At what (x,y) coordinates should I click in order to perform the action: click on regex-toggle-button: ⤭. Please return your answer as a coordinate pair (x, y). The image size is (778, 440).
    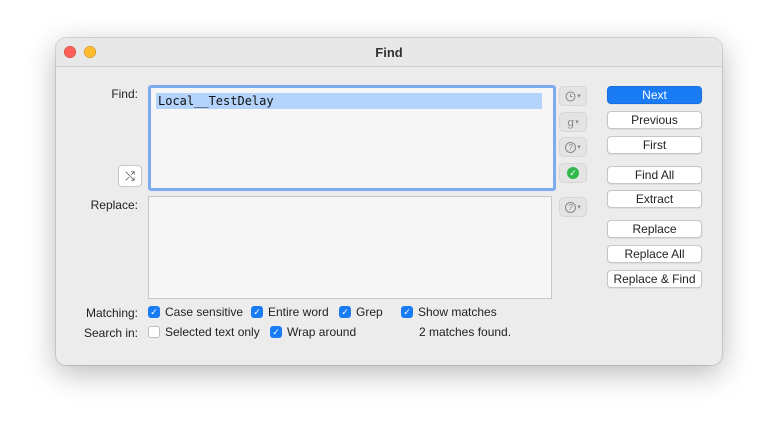
    Looking at the image, I should click on (130, 176).